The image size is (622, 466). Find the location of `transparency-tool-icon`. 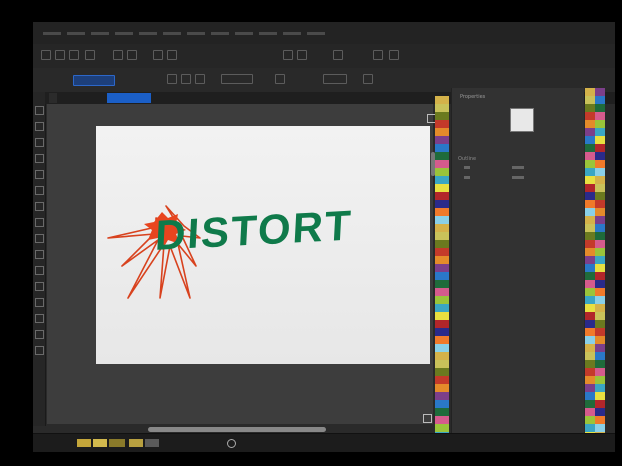

transparency-tool-icon is located at coordinates (39, 318).